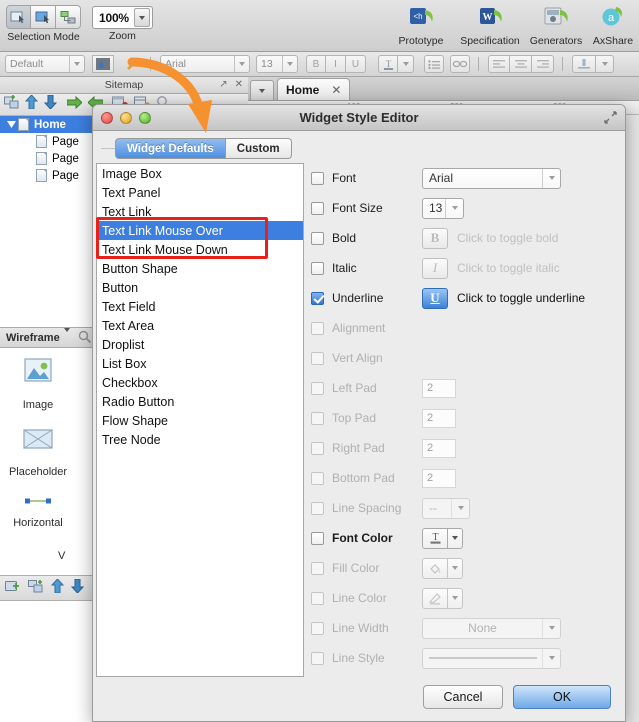 Image resolution: width=639 pixels, height=722 pixels. Describe the element at coordinates (446, 508) in the screenshot. I see `line-spacing-select: --` at that location.